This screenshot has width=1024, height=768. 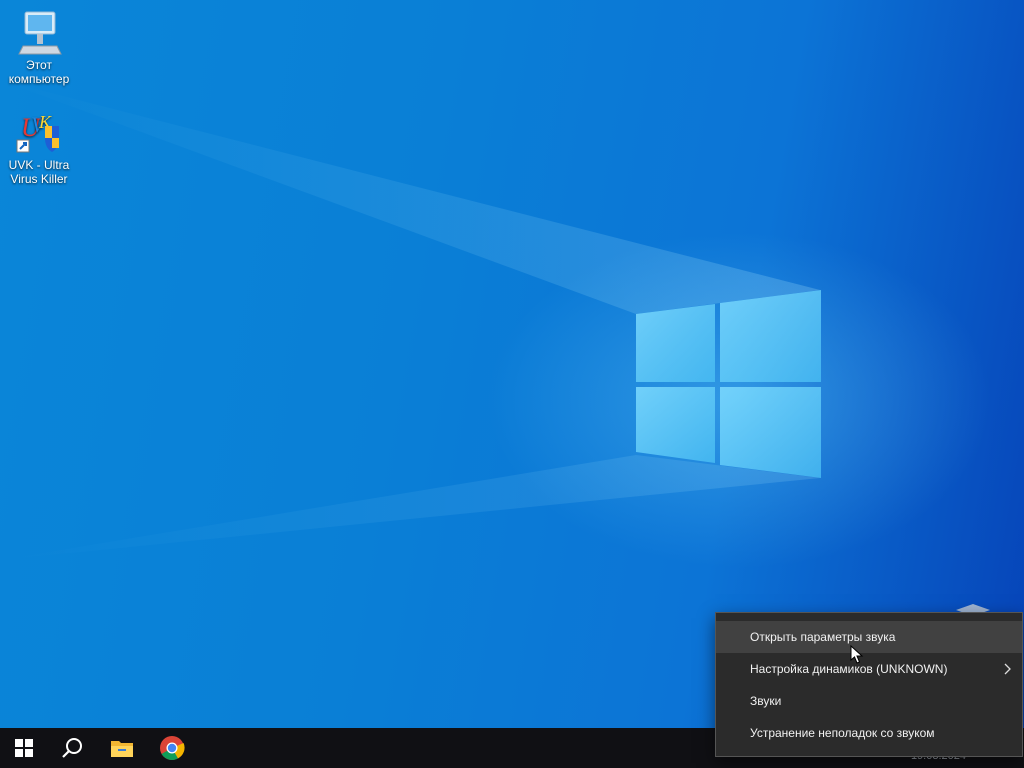 I want to click on file-explorer-icon, so click(x=122, y=749).